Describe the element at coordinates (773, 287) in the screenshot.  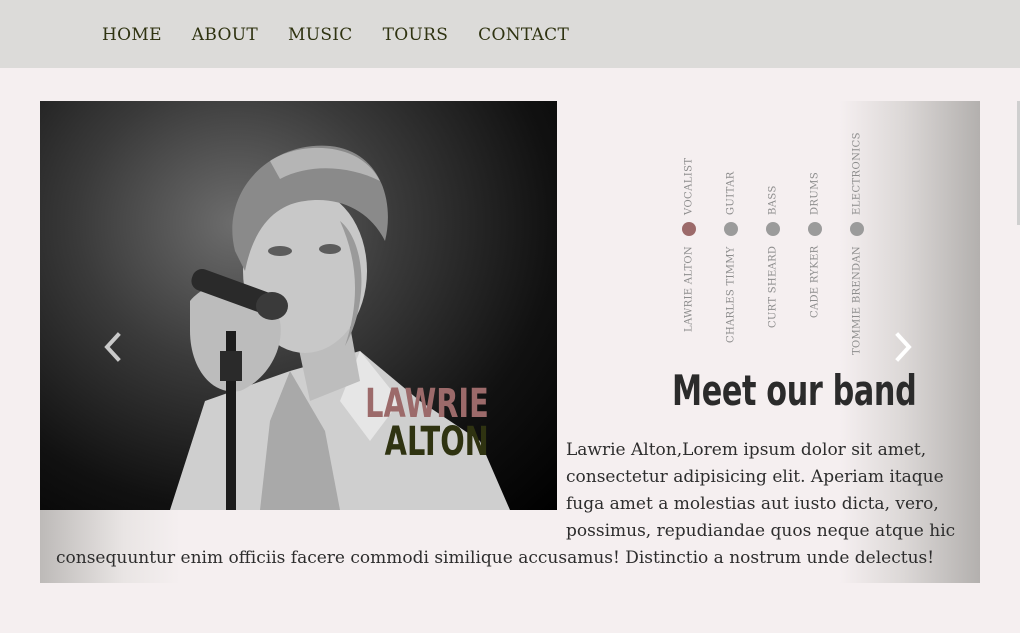
I see `member-name-label: CURT SHEARD` at that location.